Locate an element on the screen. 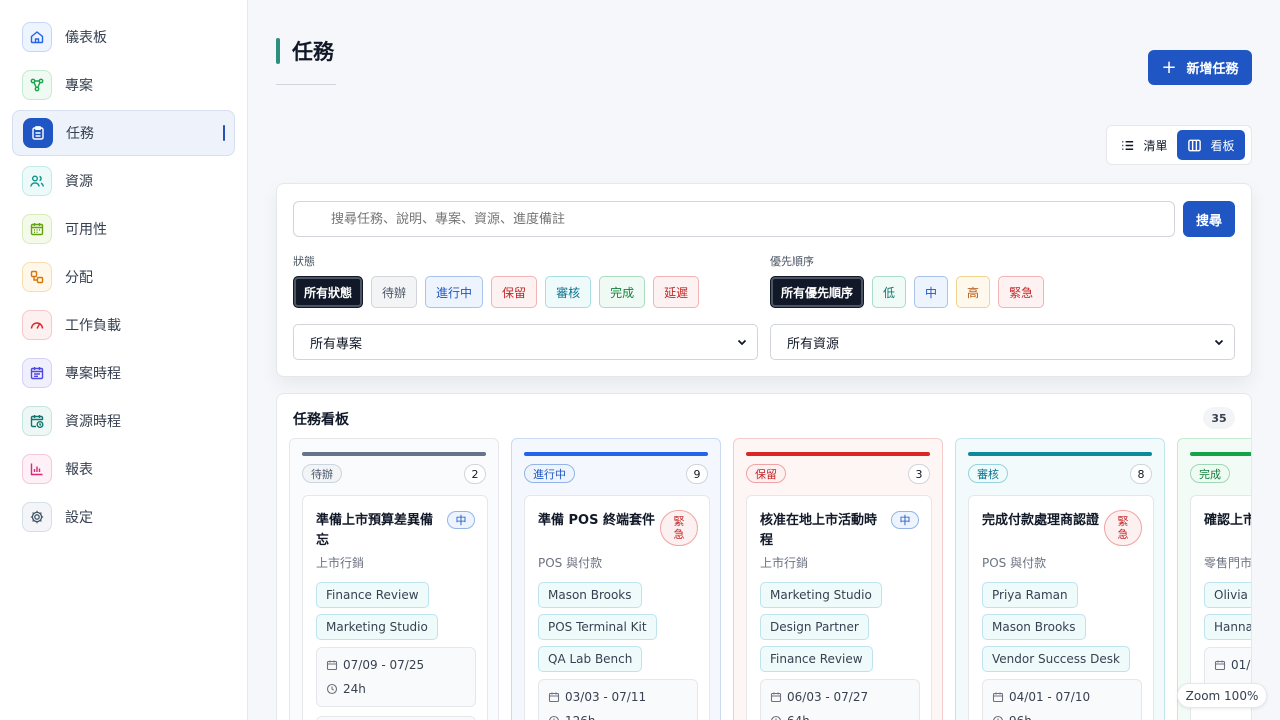  resource-tag: Olivia is located at coordinates (1227, 595).